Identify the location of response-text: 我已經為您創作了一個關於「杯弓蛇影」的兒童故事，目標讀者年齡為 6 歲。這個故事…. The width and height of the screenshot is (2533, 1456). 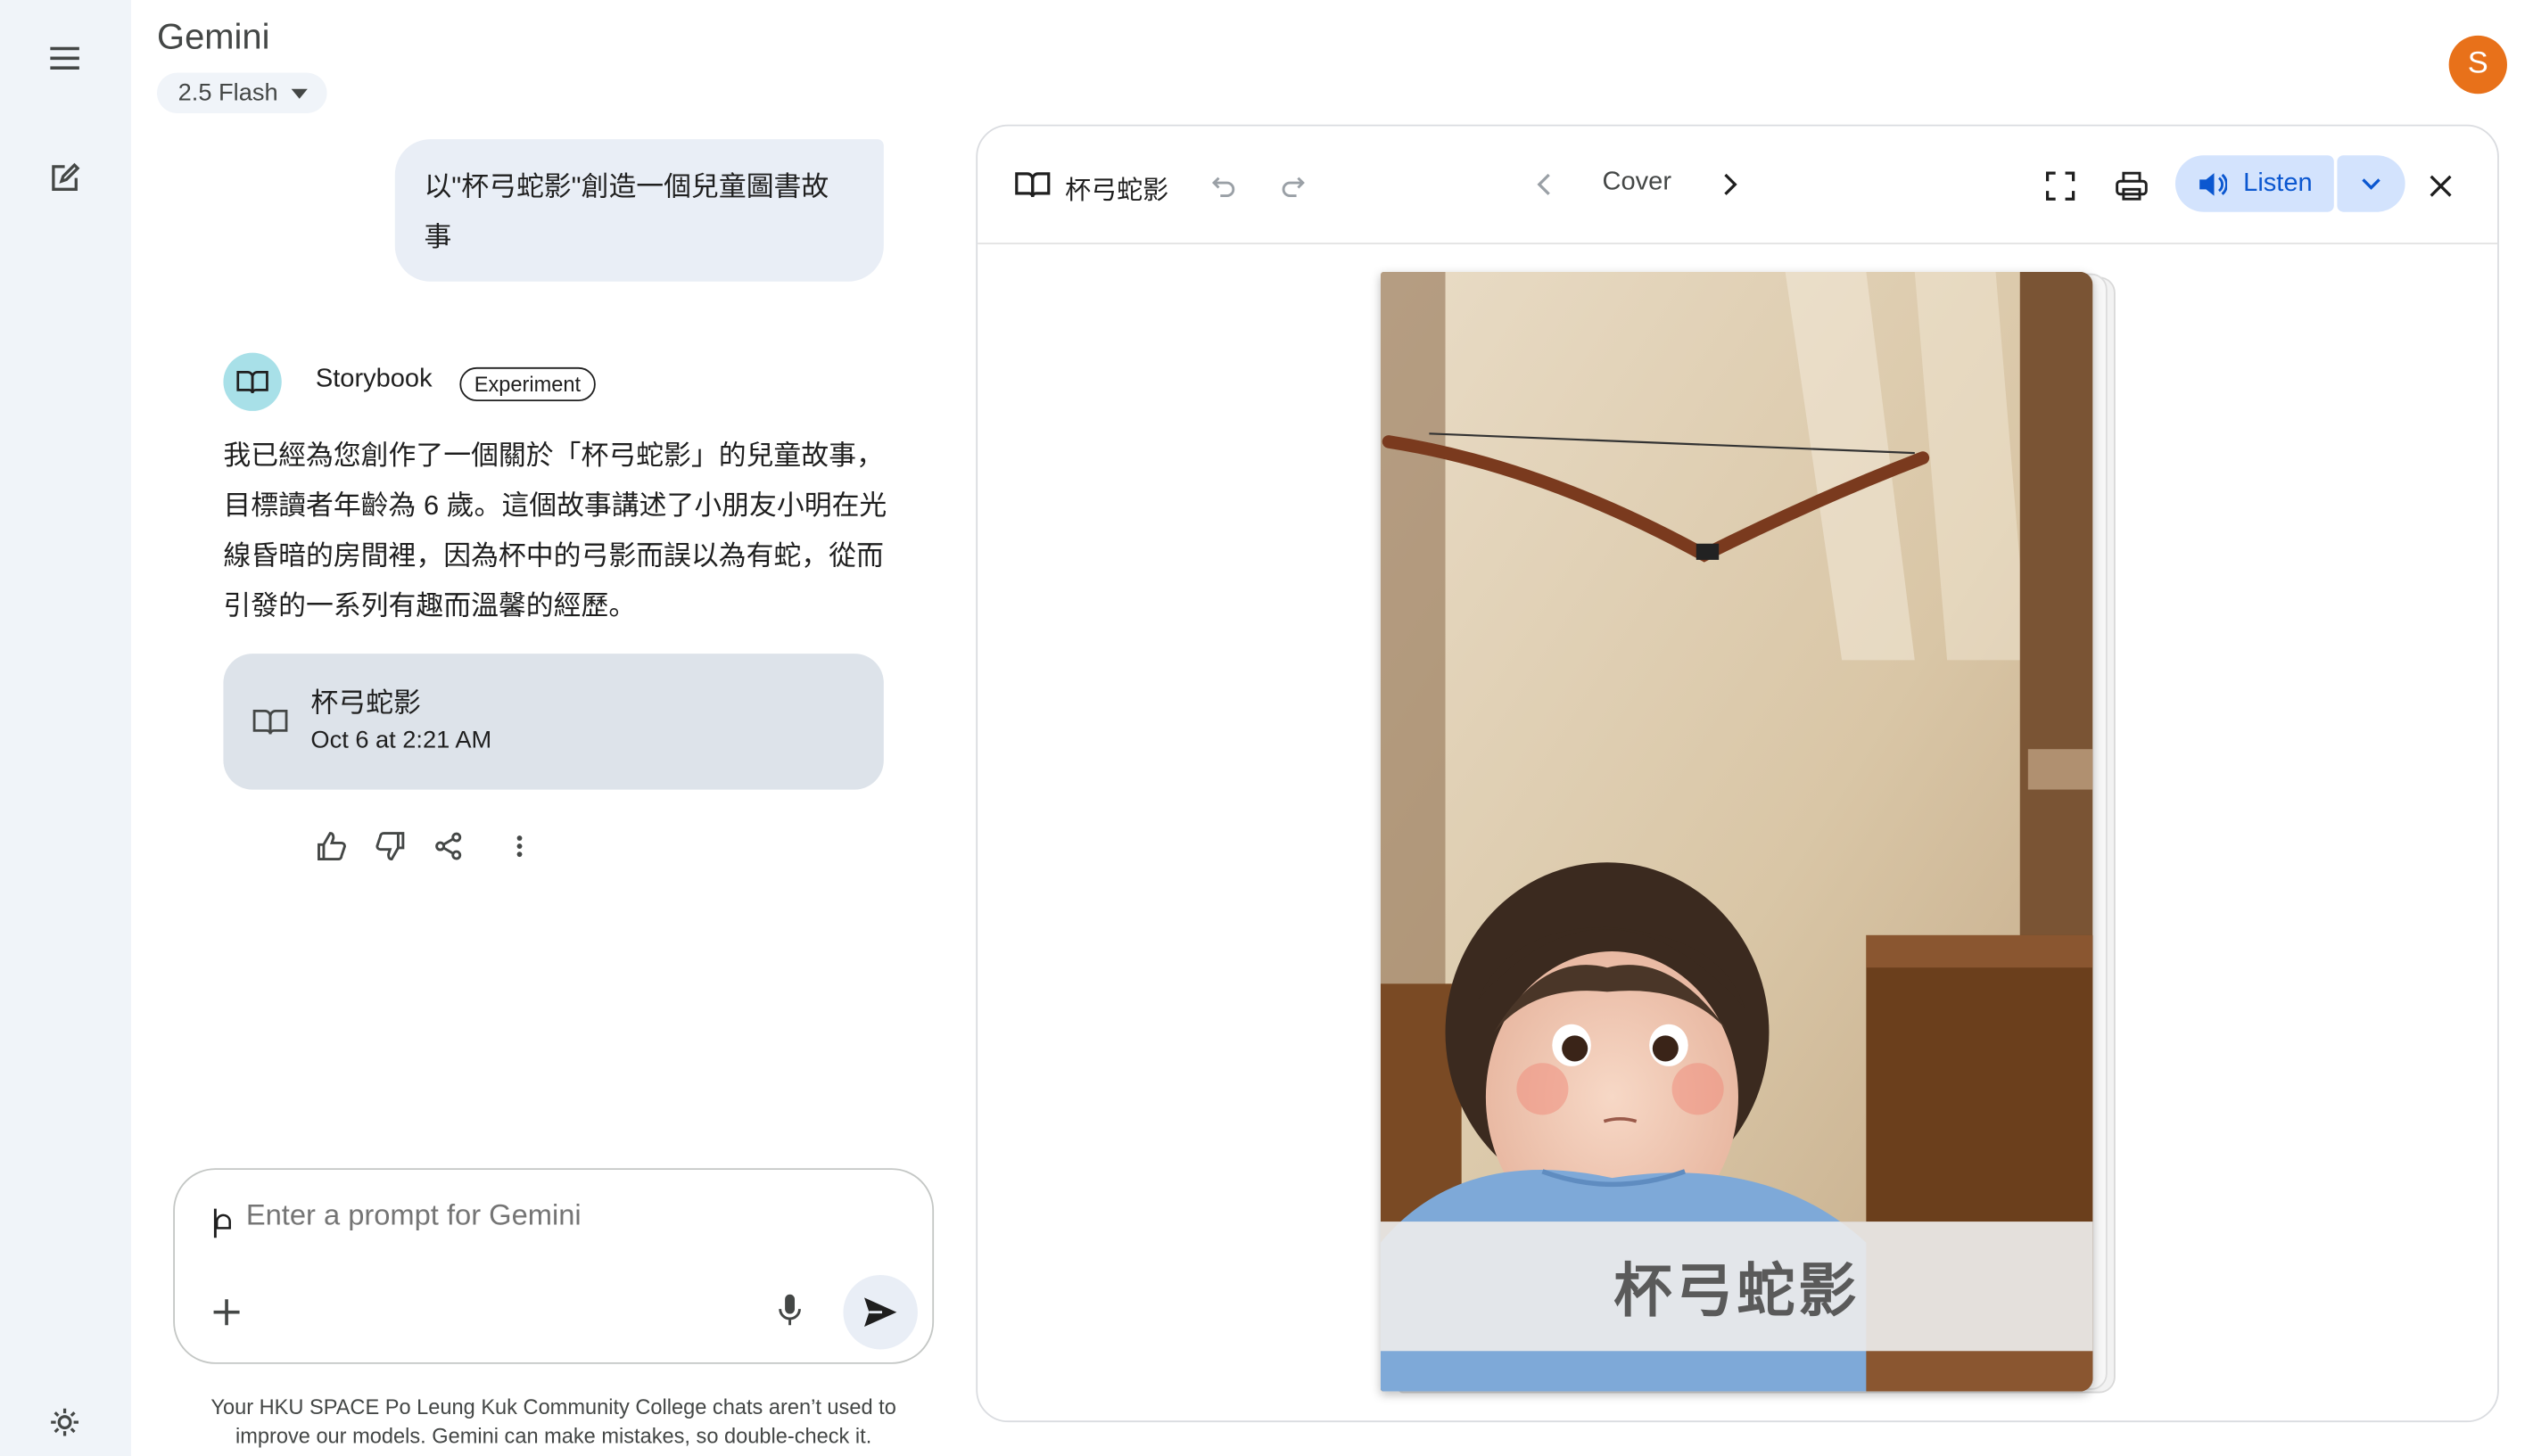
(555, 530).